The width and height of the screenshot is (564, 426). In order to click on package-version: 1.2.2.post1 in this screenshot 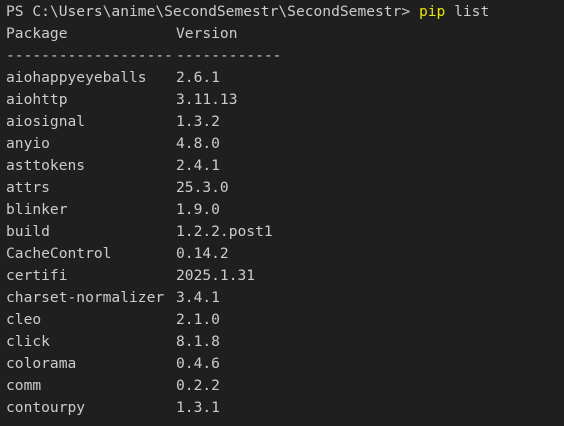, I will do `click(224, 231)`.